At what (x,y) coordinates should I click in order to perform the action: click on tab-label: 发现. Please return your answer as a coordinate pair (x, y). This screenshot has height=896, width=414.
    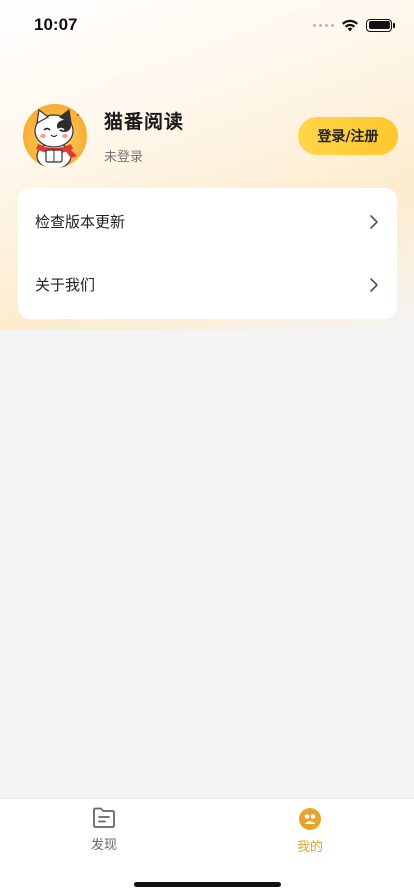
    Looking at the image, I should click on (103, 845).